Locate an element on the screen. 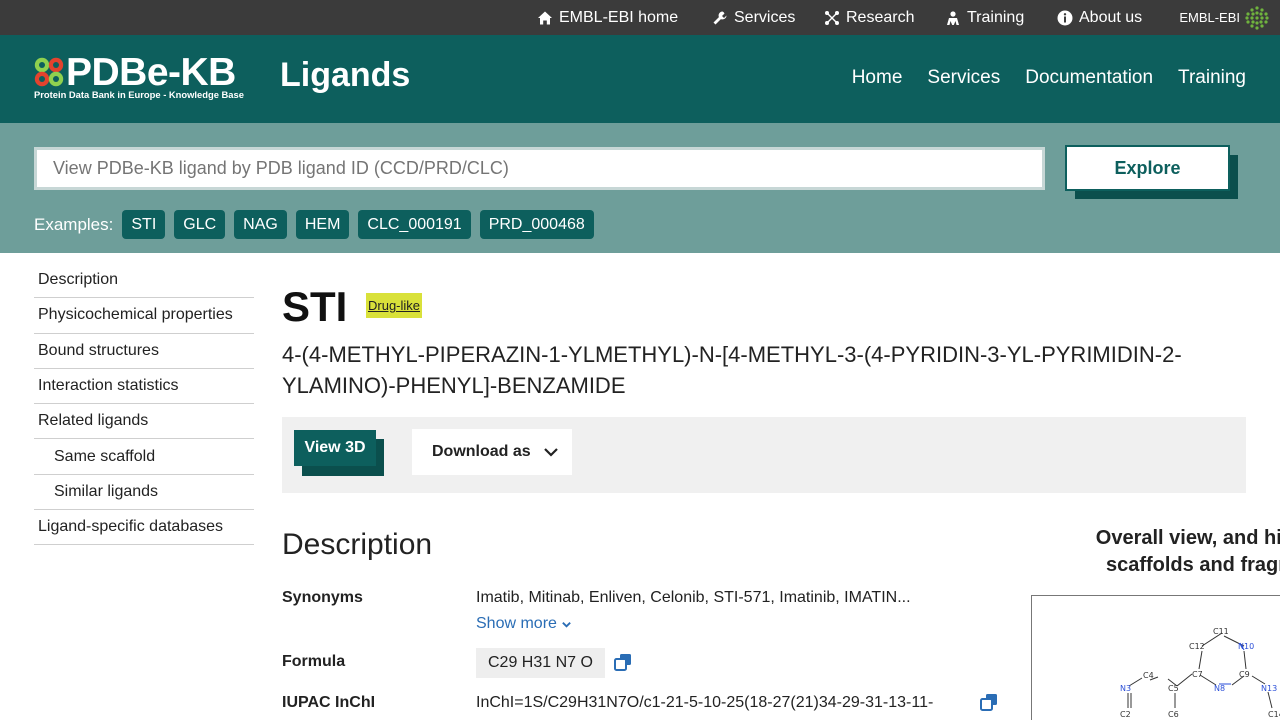 The height and width of the screenshot is (720, 1280). formula-label: Formula is located at coordinates (314, 661).